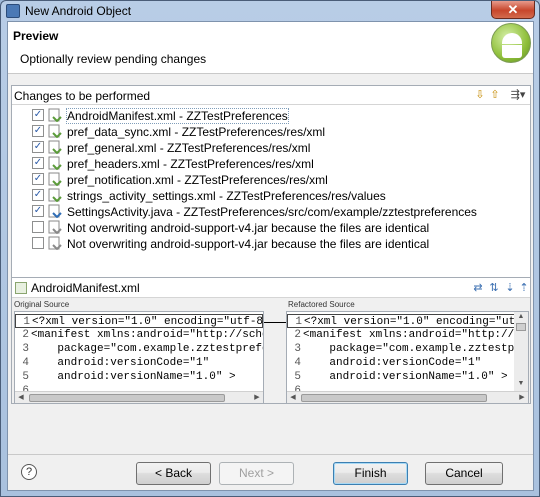 The height and width of the screenshot is (497, 540). I want to click on close-button: ✕, so click(513, 10).